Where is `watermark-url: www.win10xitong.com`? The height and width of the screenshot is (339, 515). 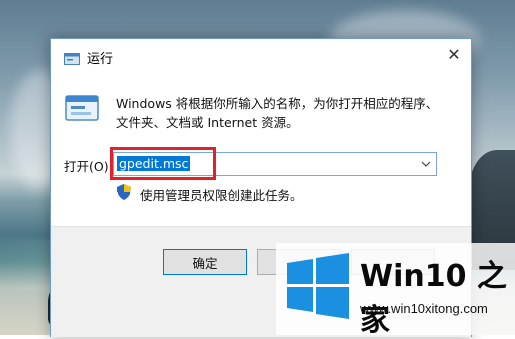 watermark-url: www.win10xitong.com is located at coordinates (424, 308).